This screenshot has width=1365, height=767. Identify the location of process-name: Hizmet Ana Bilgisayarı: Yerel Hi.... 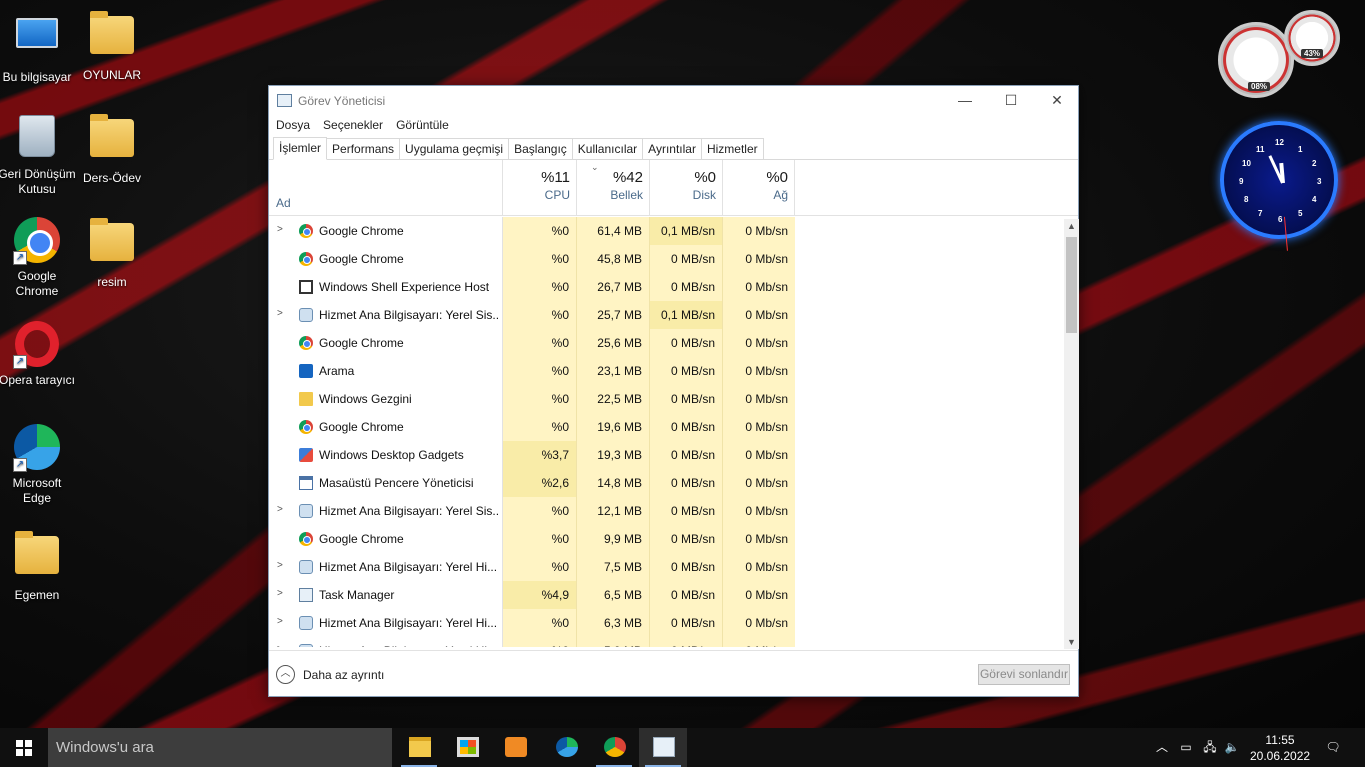
(408, 567).